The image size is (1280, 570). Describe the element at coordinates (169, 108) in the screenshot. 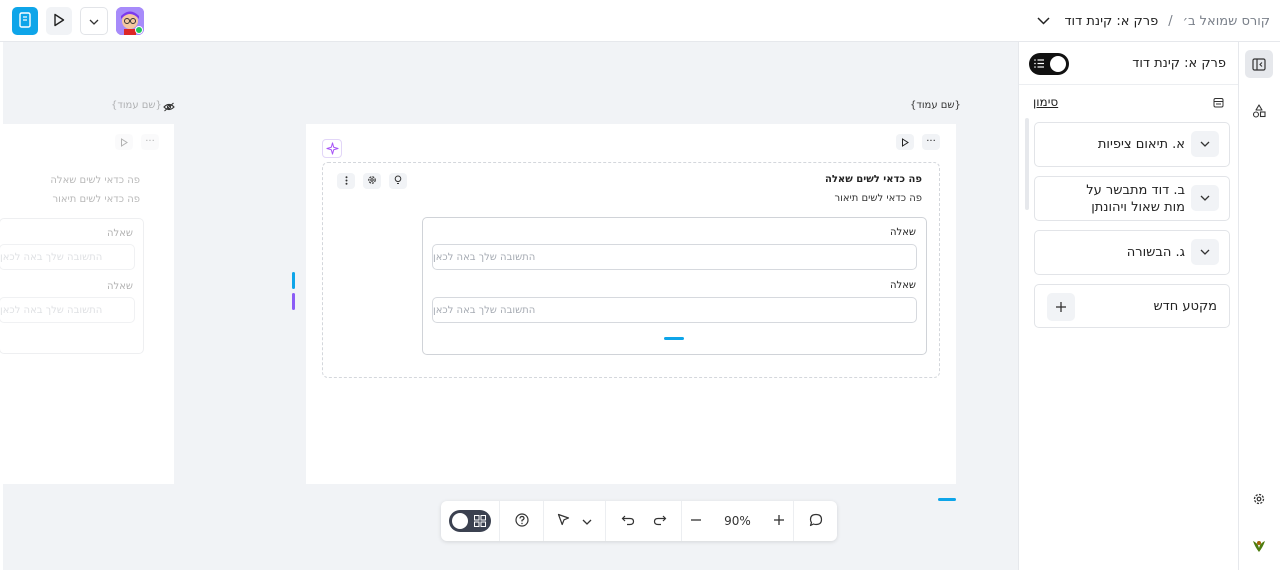

I see `eye-off-icon` at that location.